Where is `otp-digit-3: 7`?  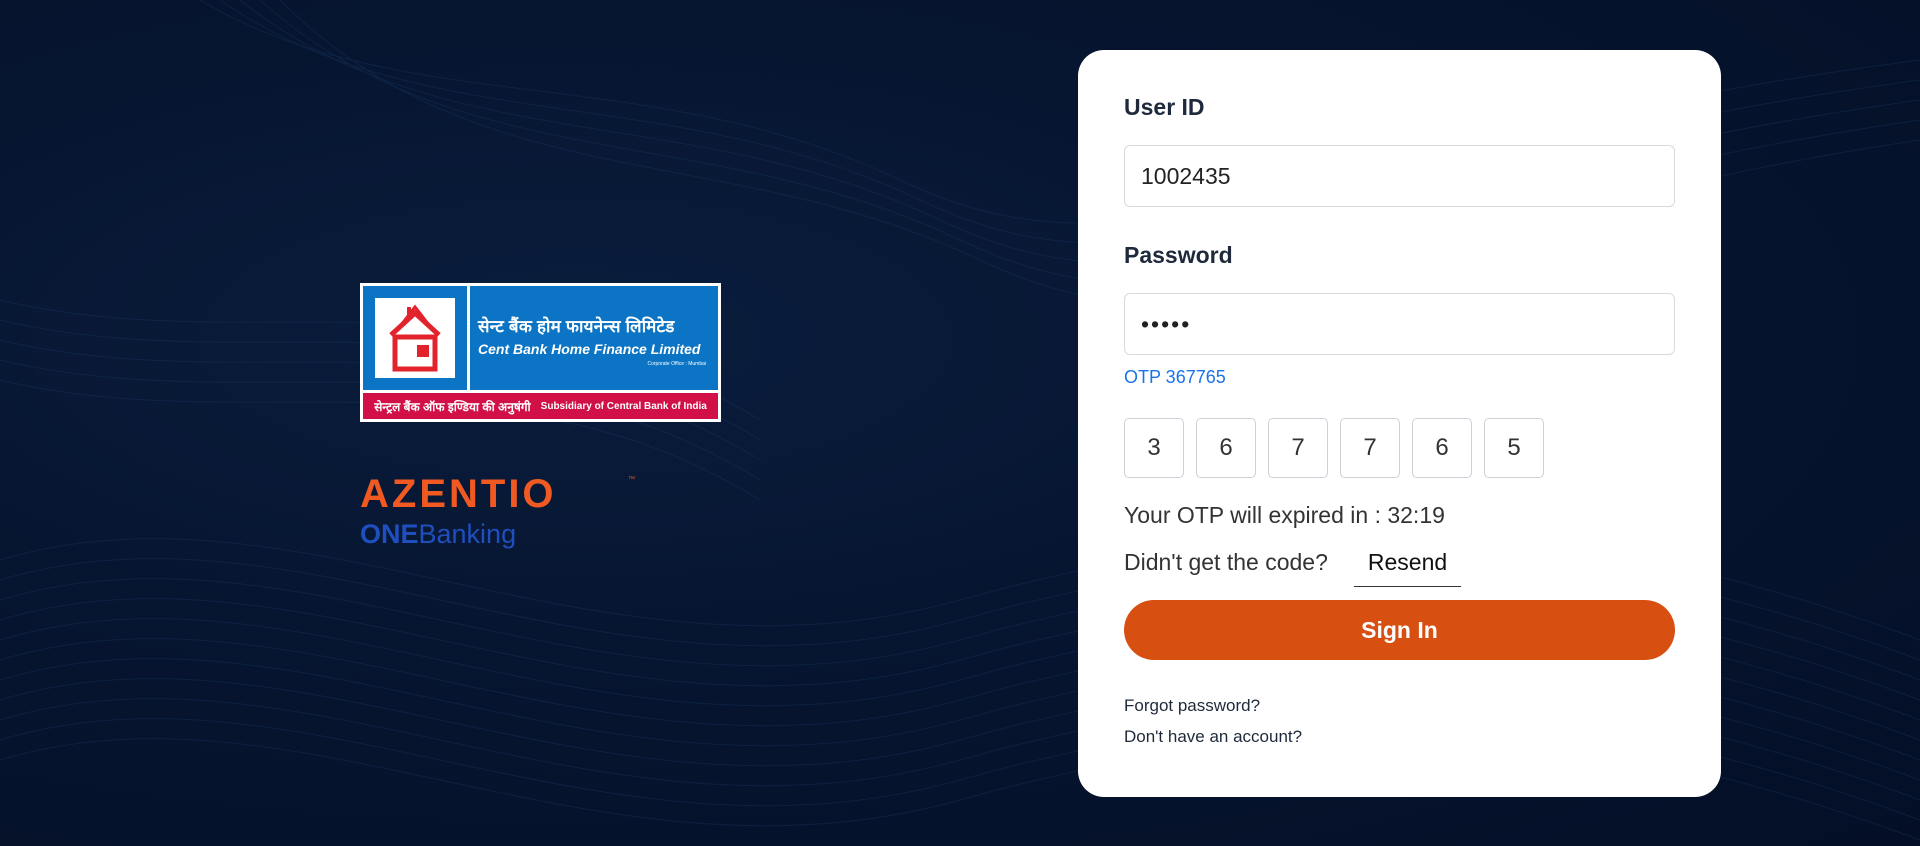 otp-digit-3: 7 is located at coordinates (1298, 448).